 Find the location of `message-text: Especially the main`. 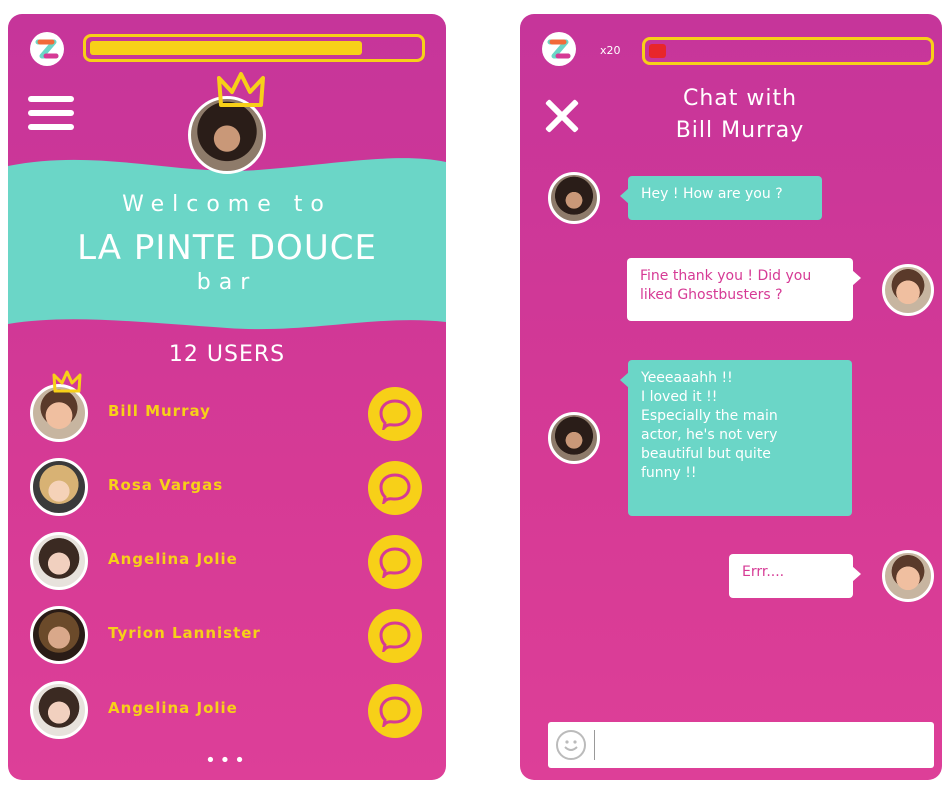

message-text: Especially the main is located at coordinates (709, 416).